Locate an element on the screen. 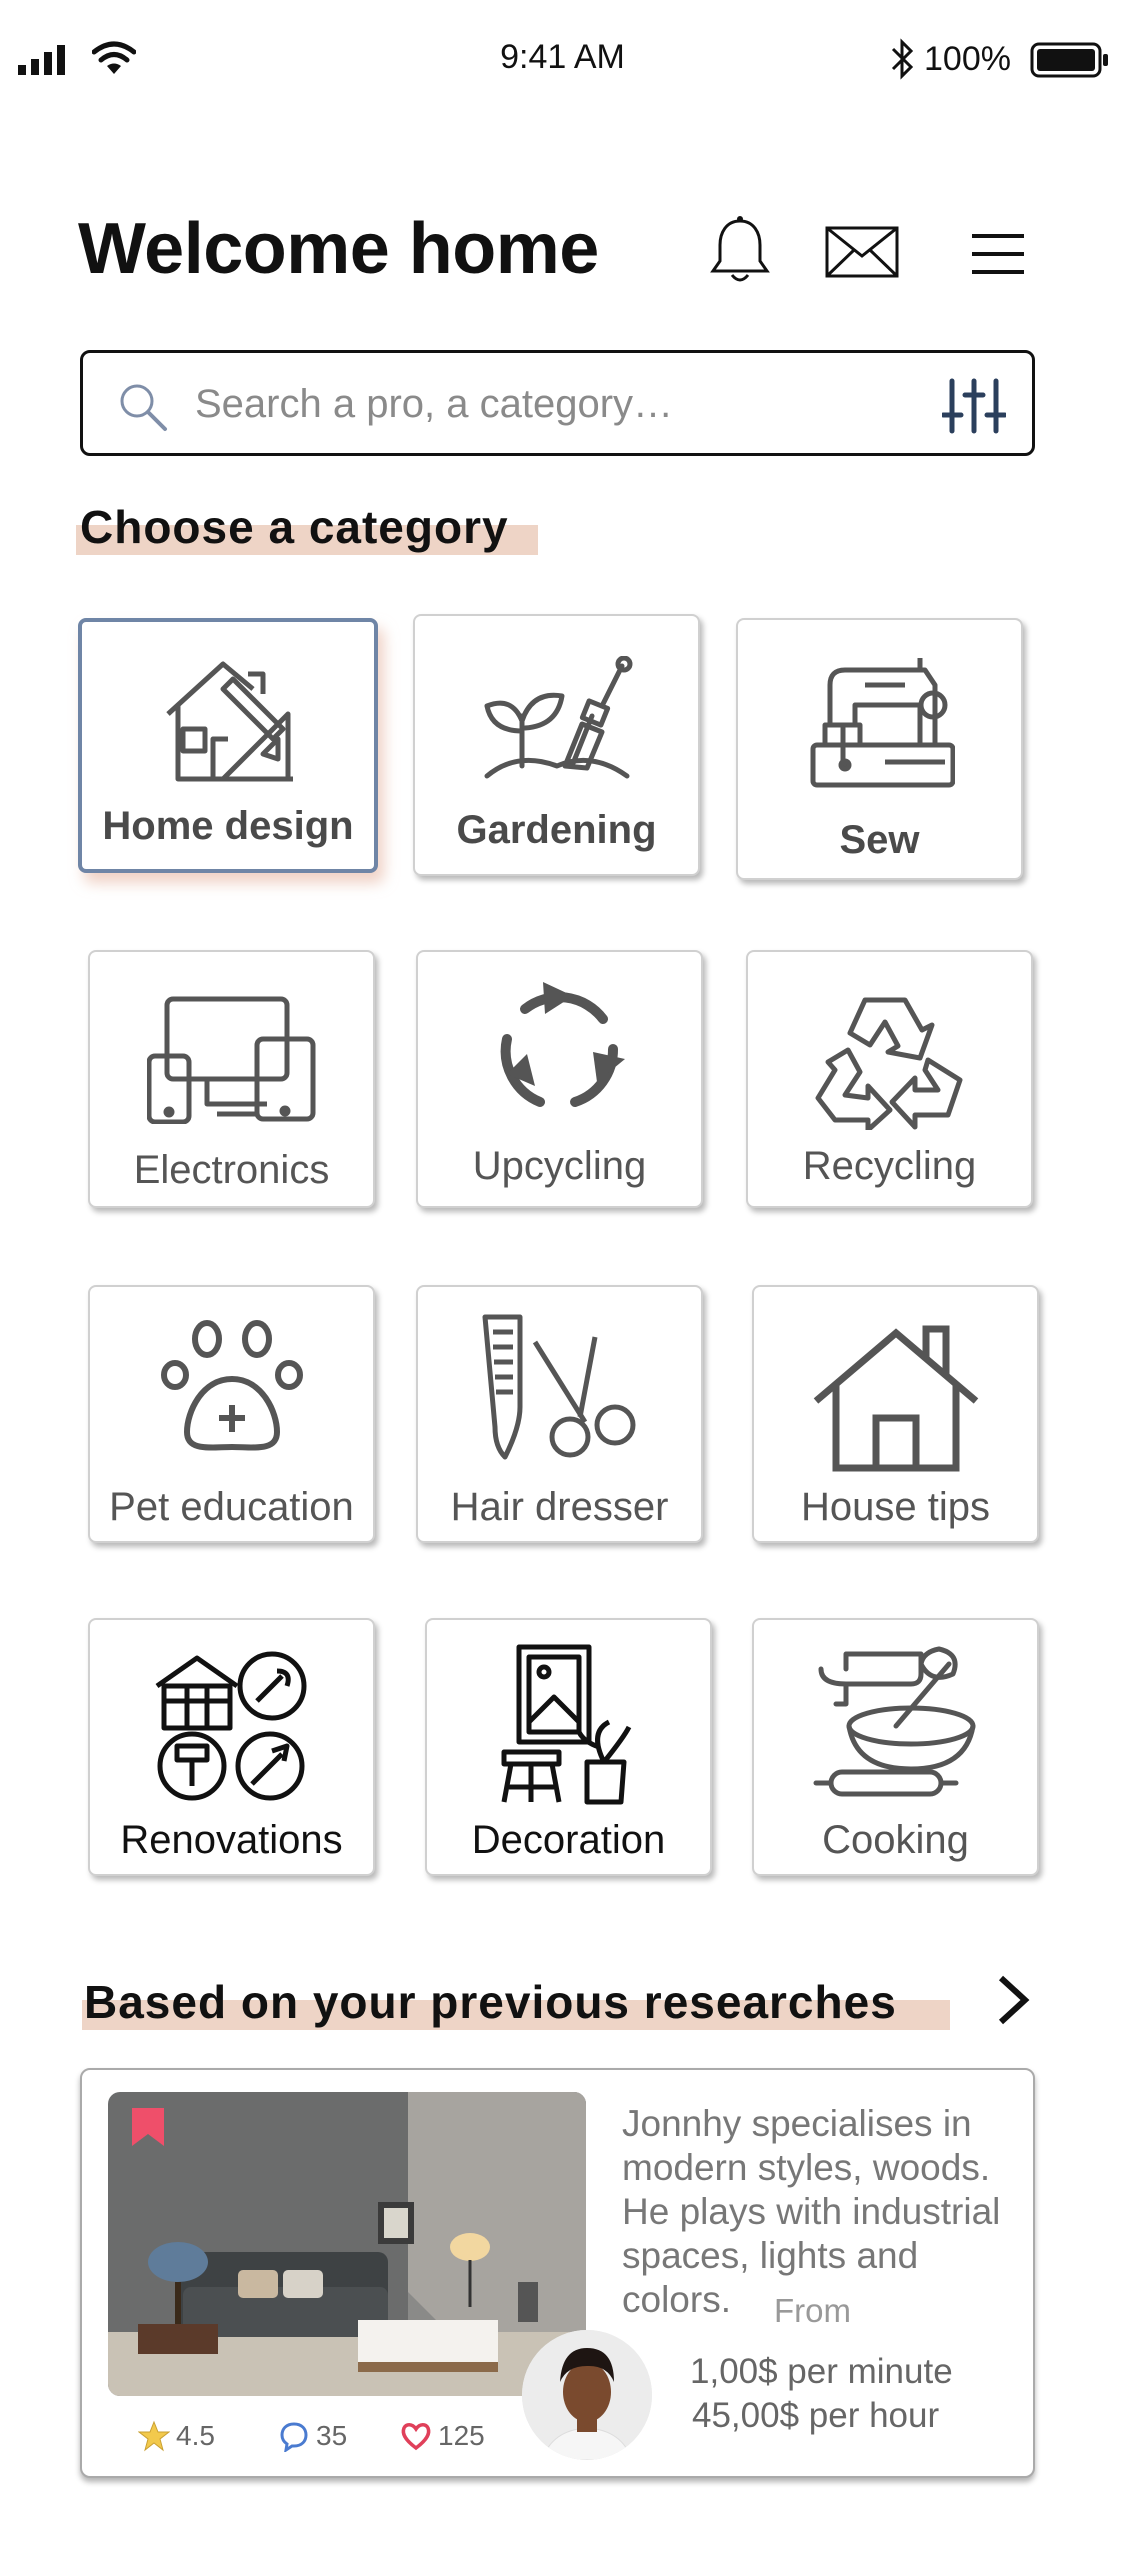 The height and width of the screenshot is (2562, 1125). paw-icon is located at coordinates (231, 1385).